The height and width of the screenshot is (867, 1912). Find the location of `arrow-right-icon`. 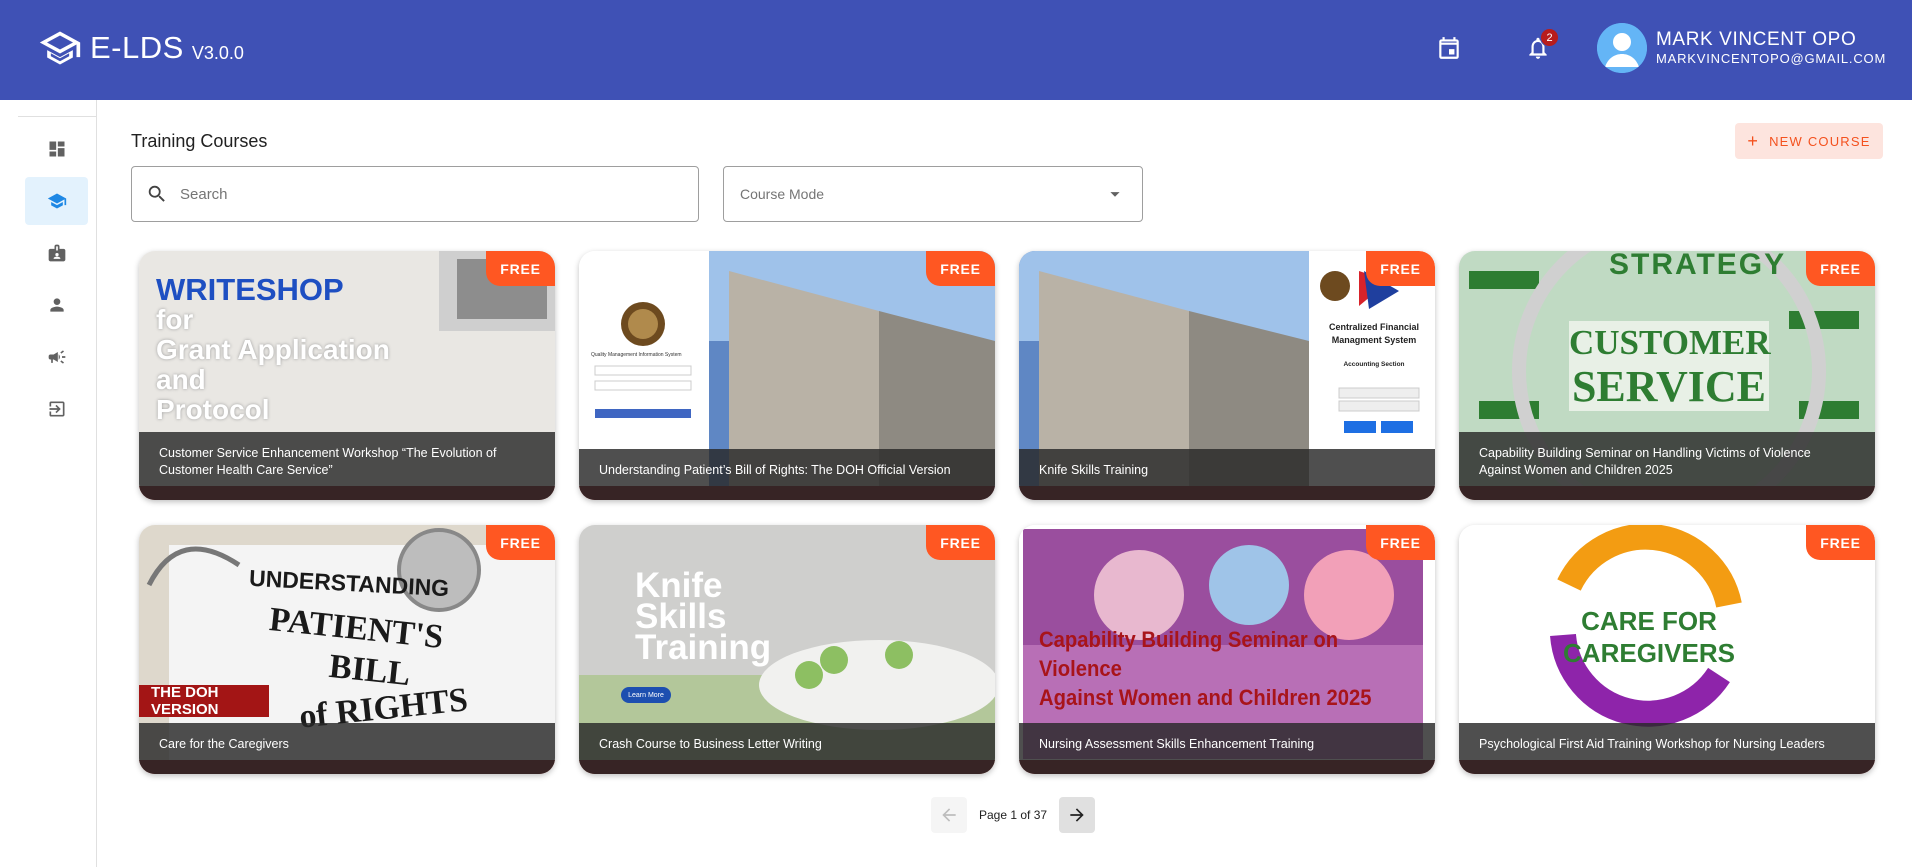

arrow-right-icon is located at coordinates (1077, 815).